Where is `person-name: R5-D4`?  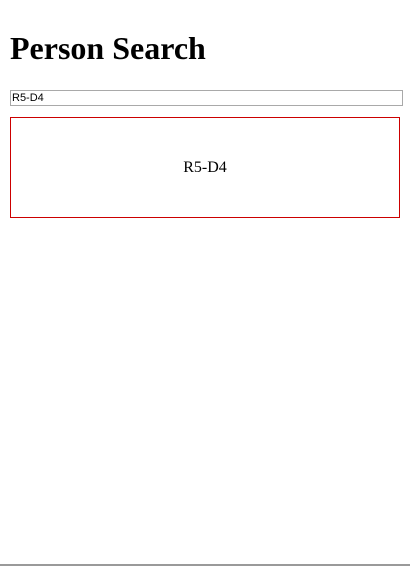 person-name: R5-D4 is located at coordinates (205, 167).